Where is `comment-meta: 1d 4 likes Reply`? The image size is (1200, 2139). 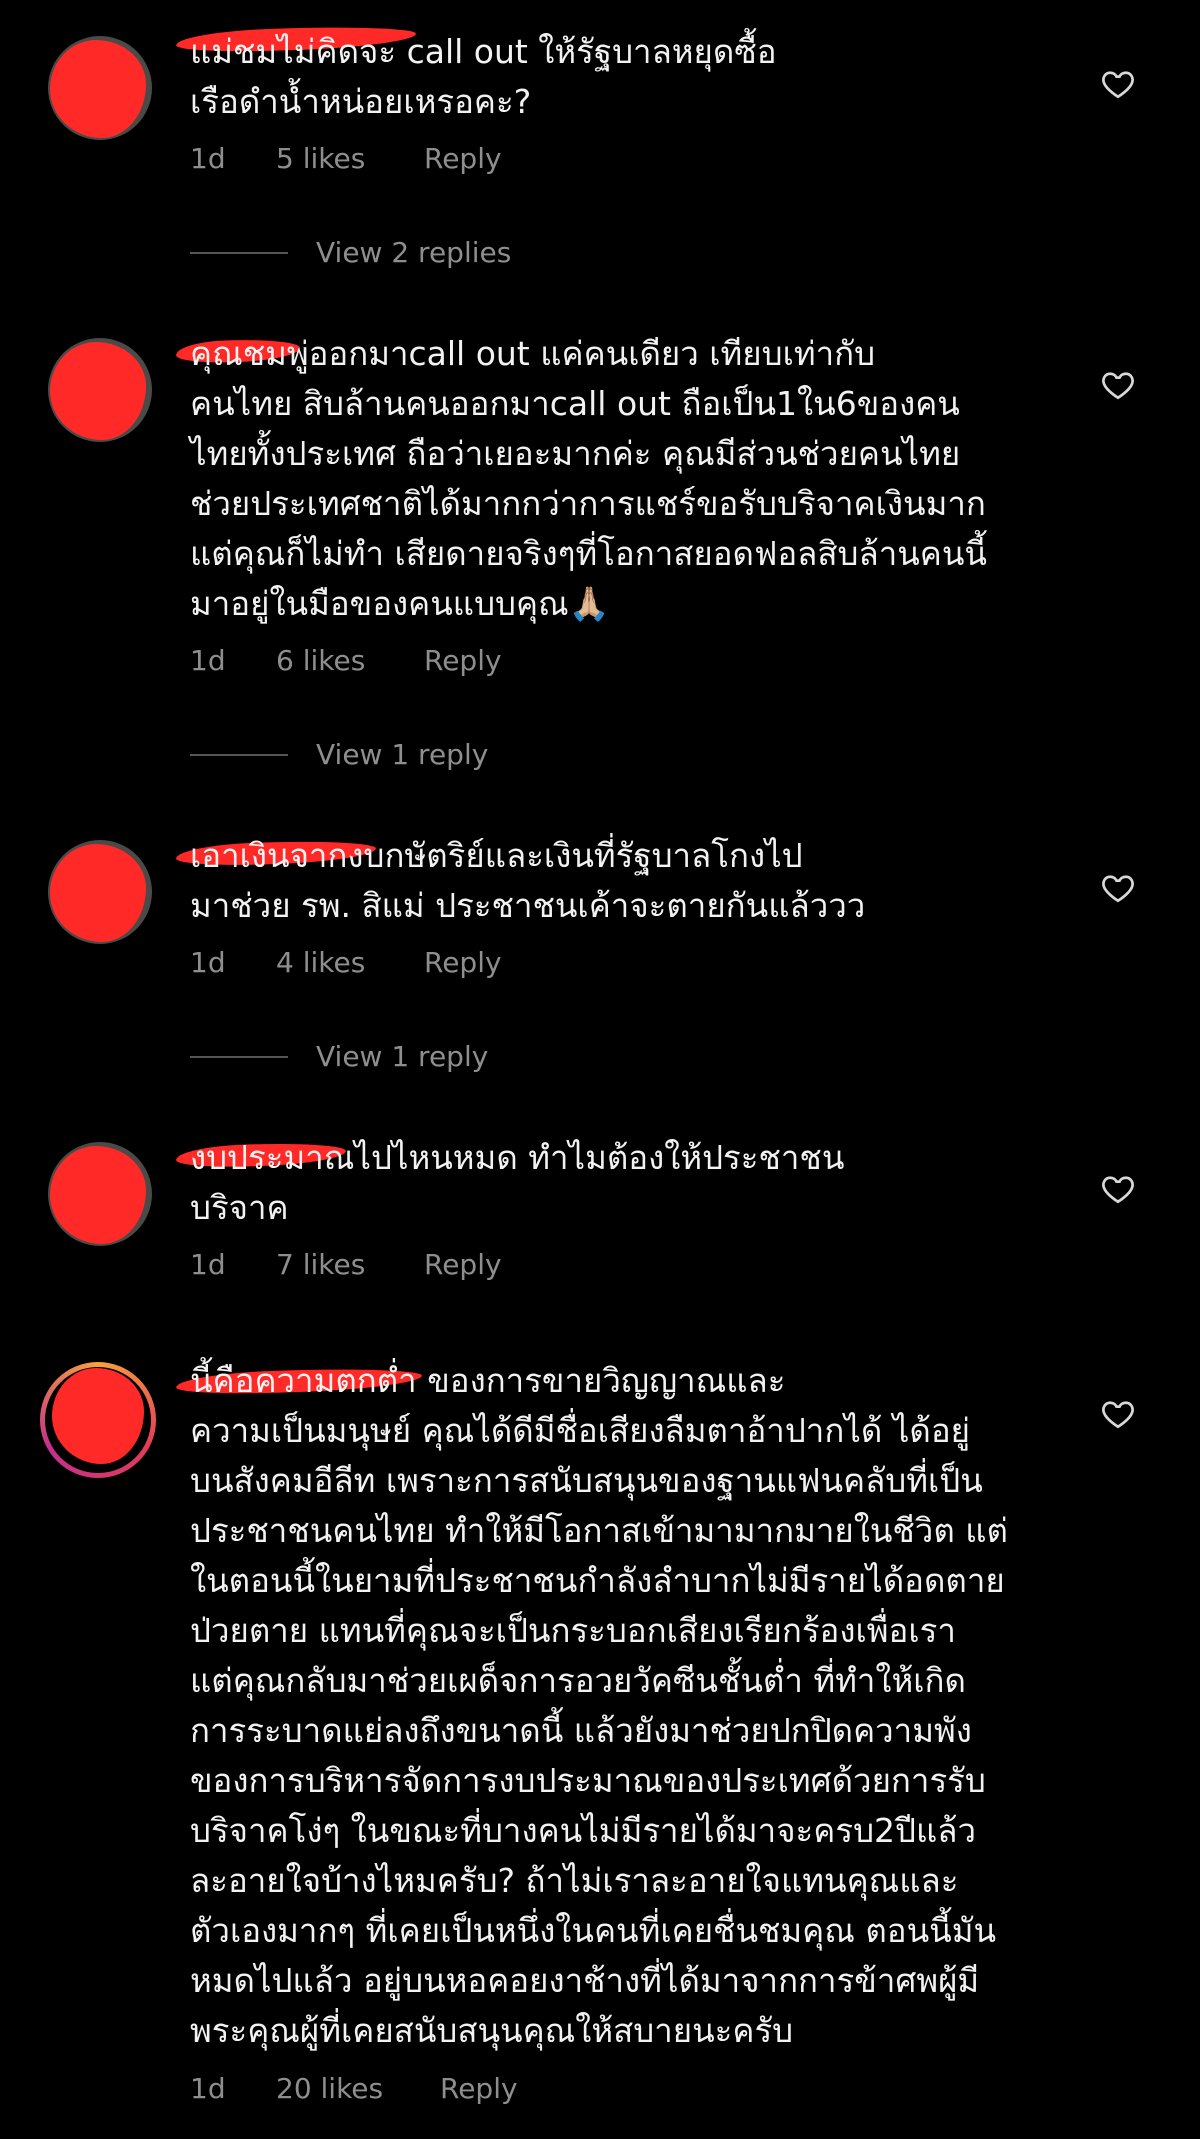
comment-meta: 1d 4 likes Reply is located at coordinates (346, 962).